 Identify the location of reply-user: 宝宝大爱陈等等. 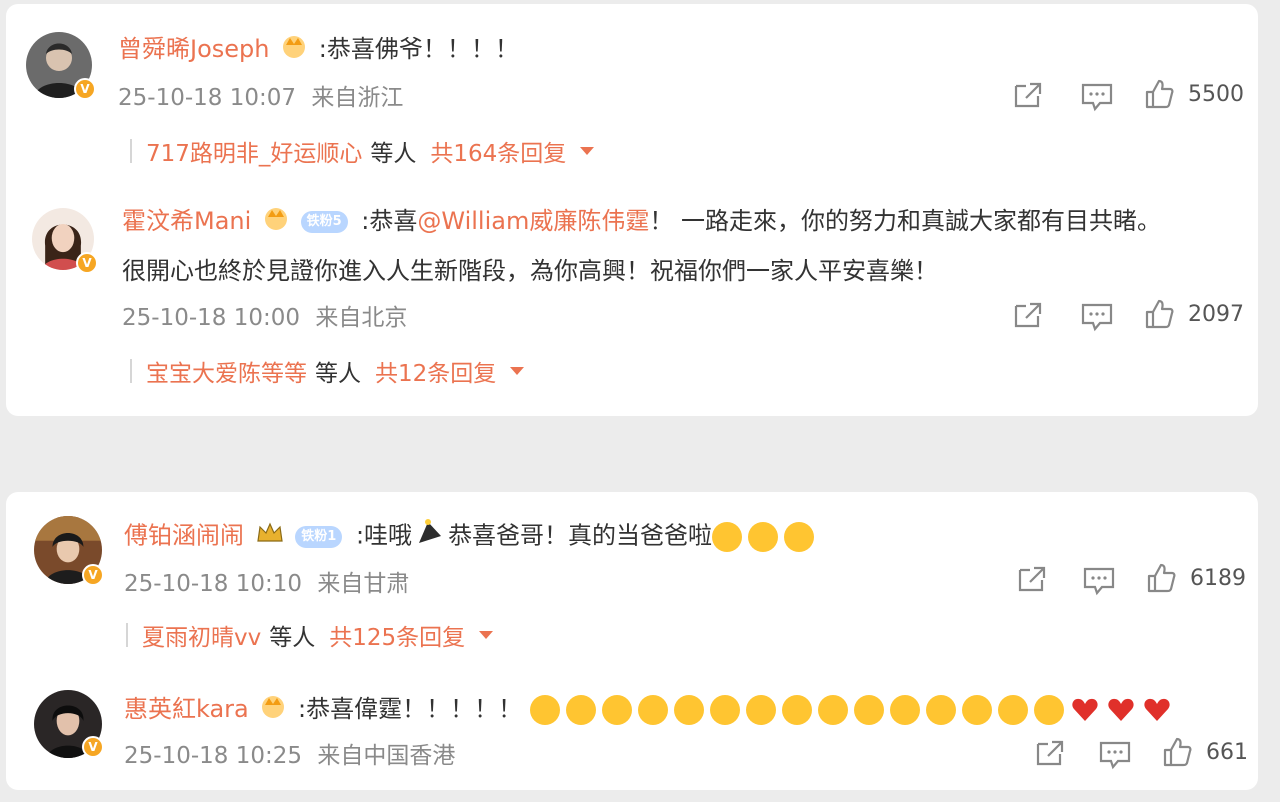
(226, 371).